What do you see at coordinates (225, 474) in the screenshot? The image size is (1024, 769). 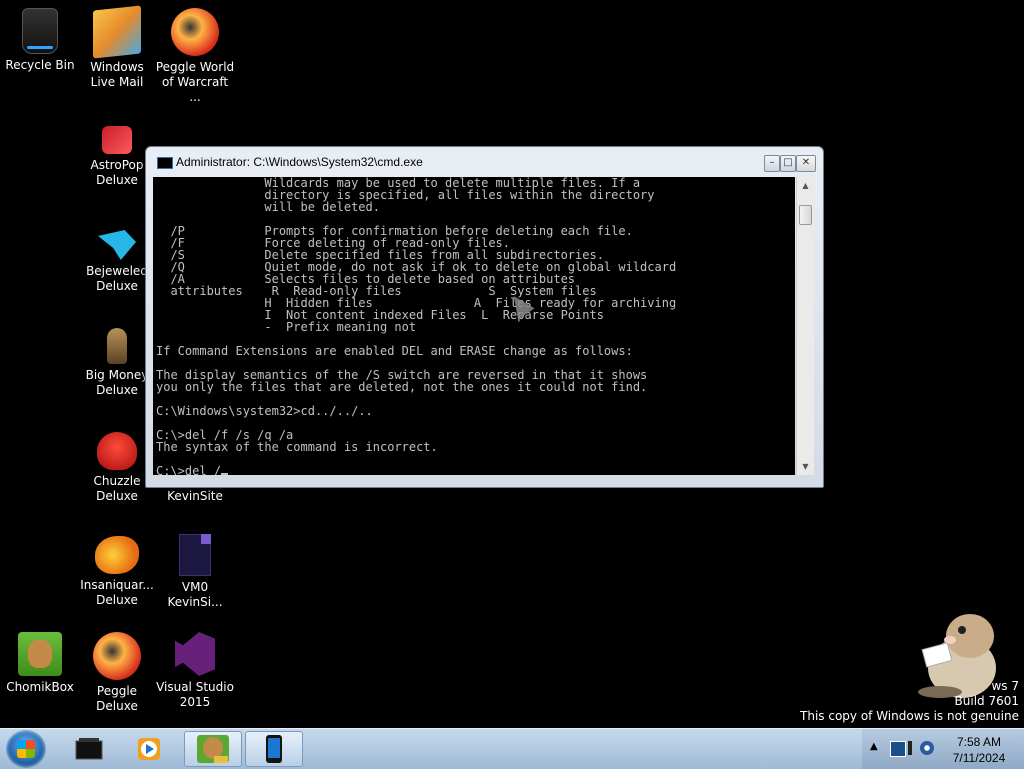 I see `text-cursor` at bounding box center [225, 474].